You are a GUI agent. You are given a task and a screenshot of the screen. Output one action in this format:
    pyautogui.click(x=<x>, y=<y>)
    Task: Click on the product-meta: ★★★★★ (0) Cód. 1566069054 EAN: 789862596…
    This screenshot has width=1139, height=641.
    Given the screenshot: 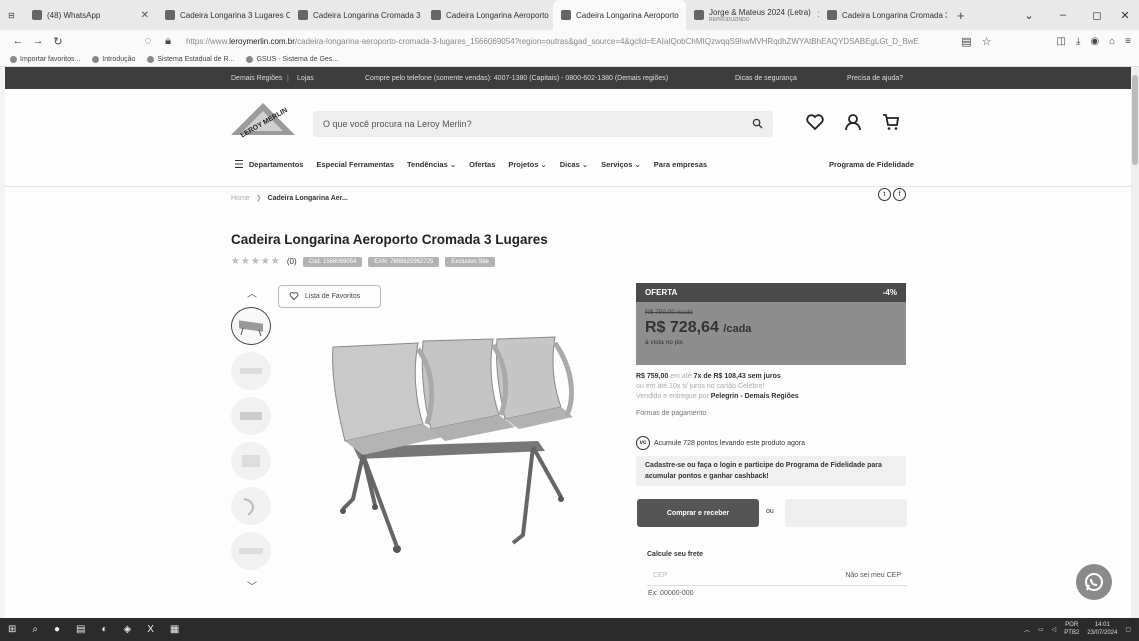 What is the action you would take?
    pyautogui.click(x=363, y=261)
    